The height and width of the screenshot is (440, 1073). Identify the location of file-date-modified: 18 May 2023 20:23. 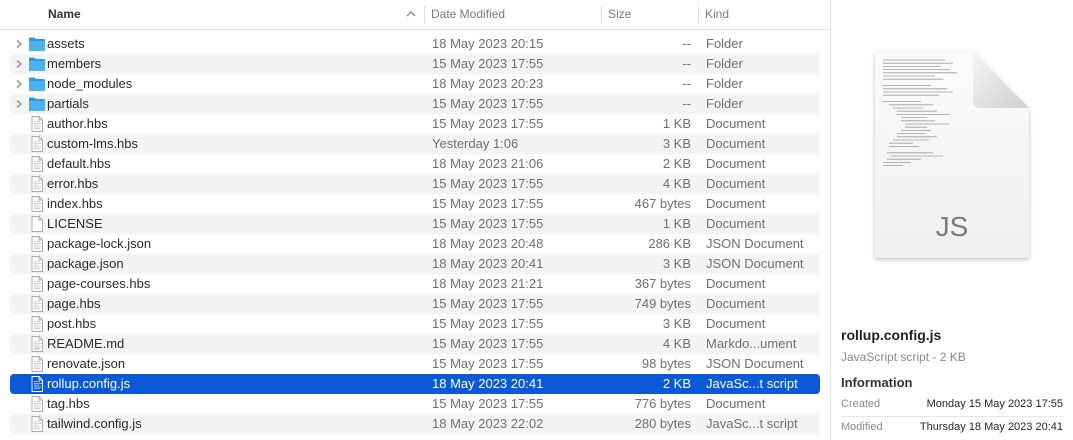
(488, 83).